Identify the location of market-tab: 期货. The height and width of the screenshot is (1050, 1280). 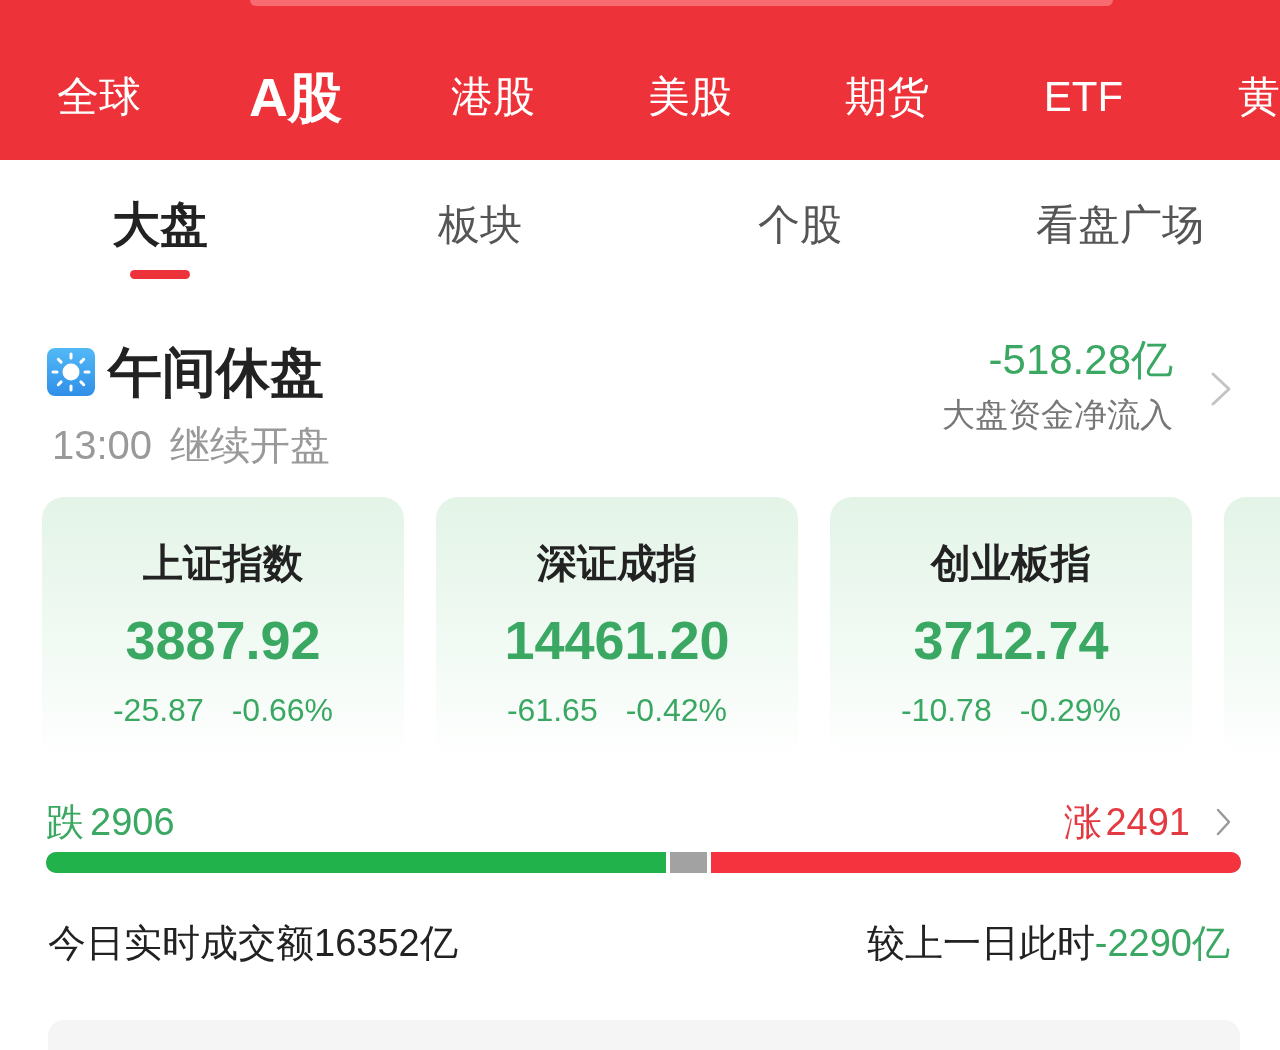
(886, 97).